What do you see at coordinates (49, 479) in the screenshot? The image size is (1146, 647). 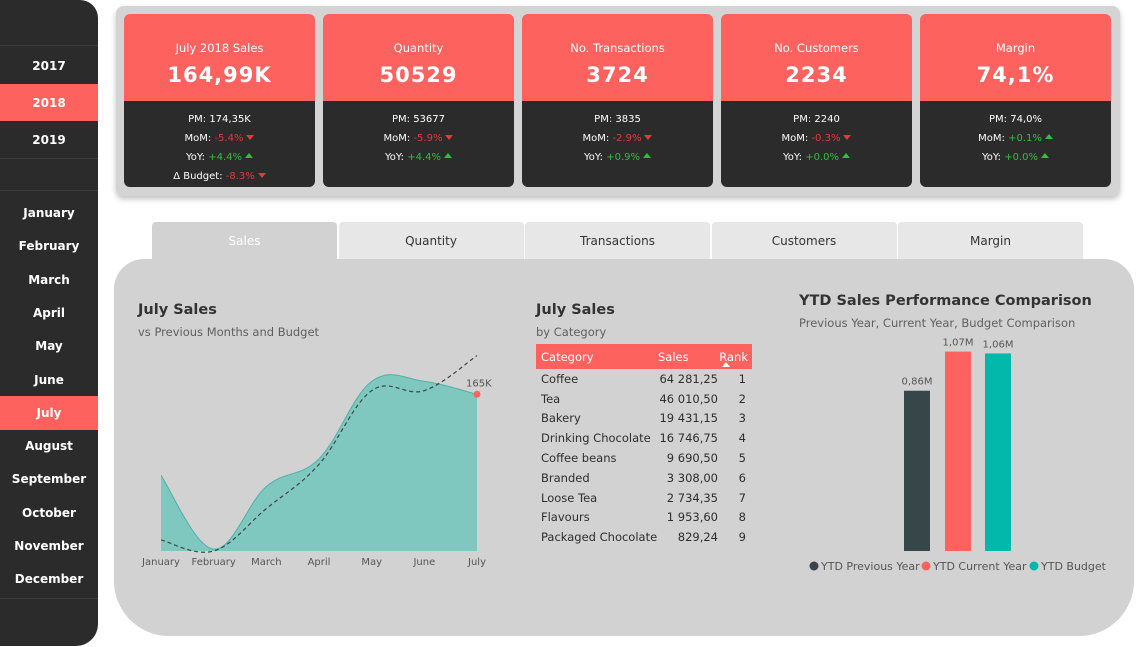 I see `month-september: September` at bounding box center [49, 479].